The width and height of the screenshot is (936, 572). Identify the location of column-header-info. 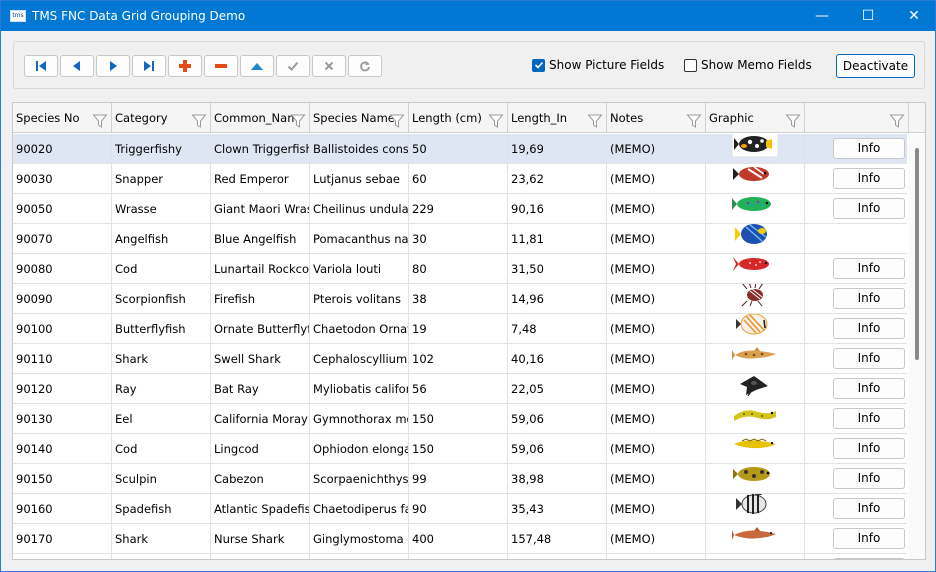
(857, 118).